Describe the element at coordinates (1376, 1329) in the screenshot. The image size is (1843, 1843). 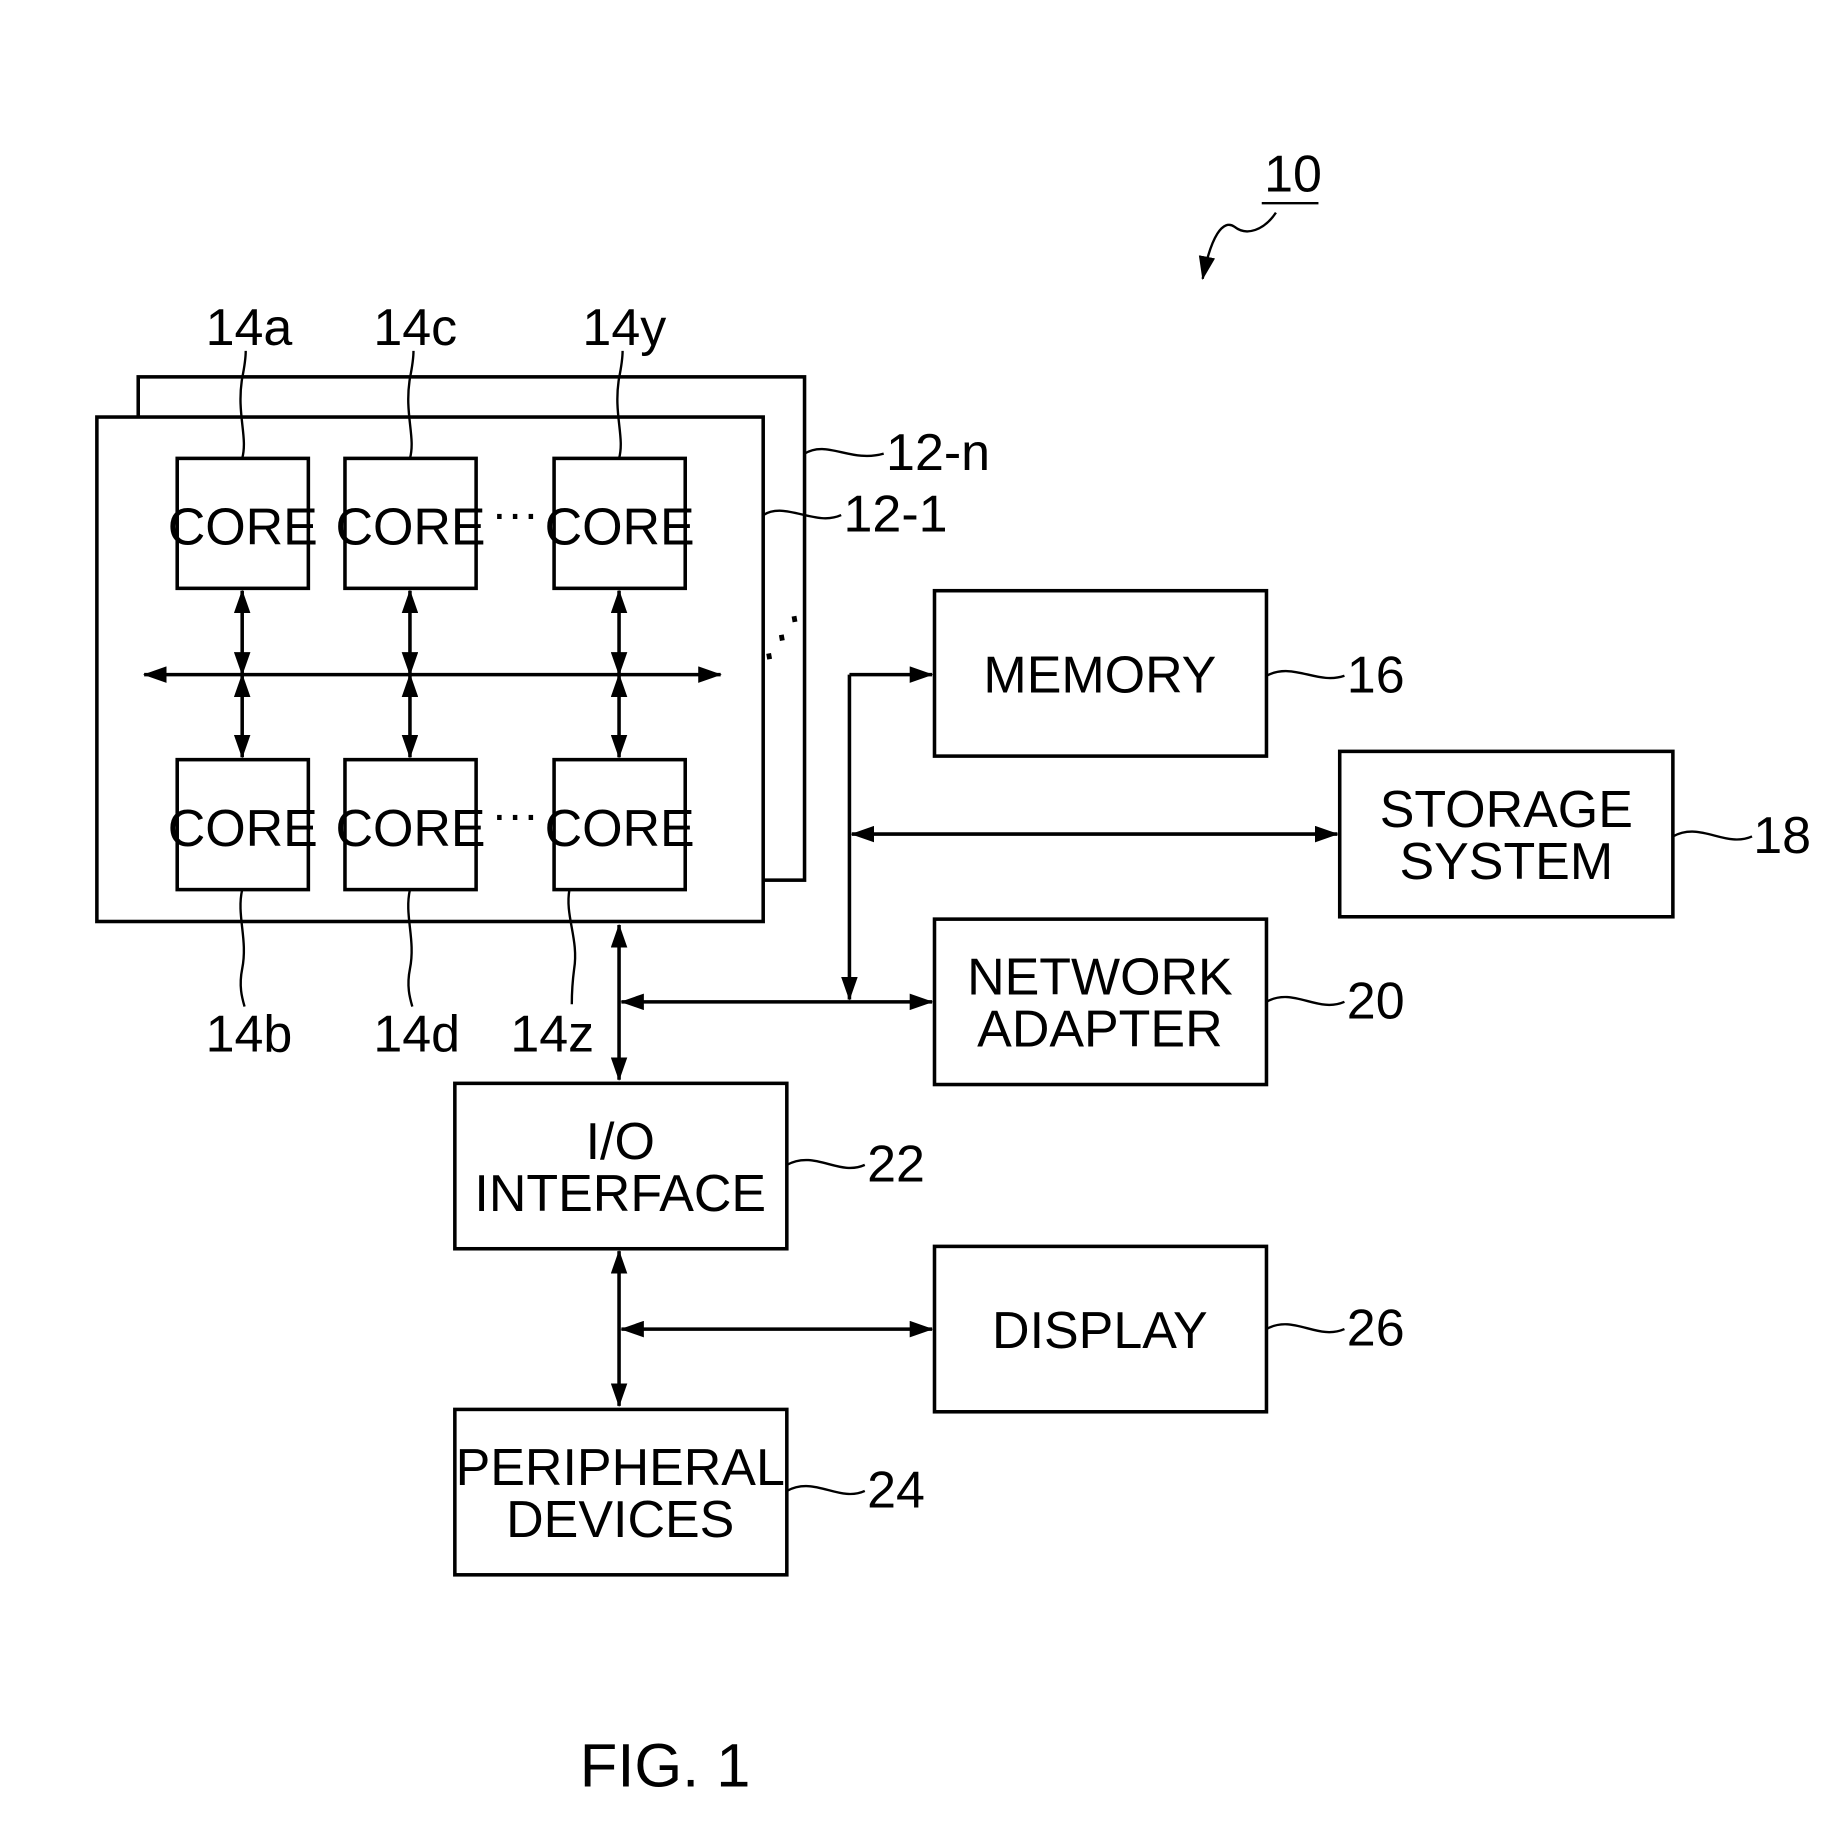
I see `ref-26: 26` at that location.